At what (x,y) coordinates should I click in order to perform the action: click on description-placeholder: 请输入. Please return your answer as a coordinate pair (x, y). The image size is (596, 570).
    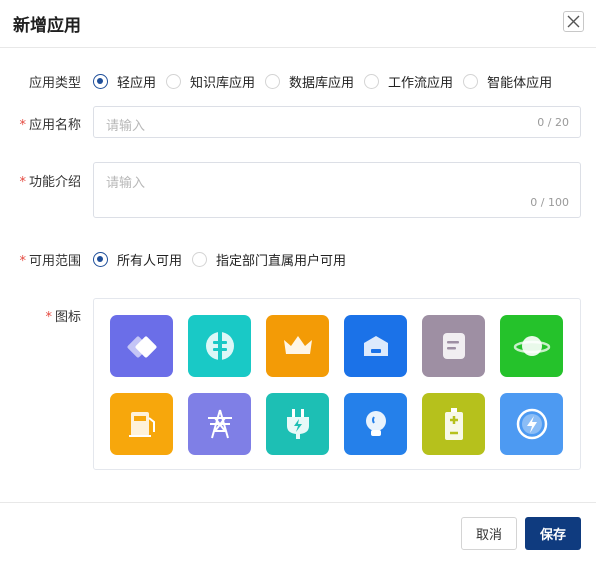
    Looking at the image, I should click on (126, 183).